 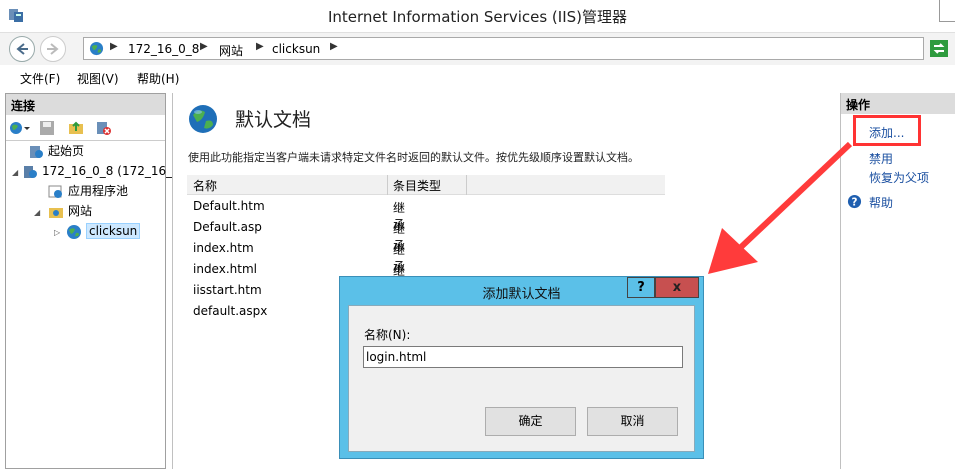 What do you see at coordinates (47, 128) in the screenshot?
I see `save-icon` at bounding box center [47, 128].